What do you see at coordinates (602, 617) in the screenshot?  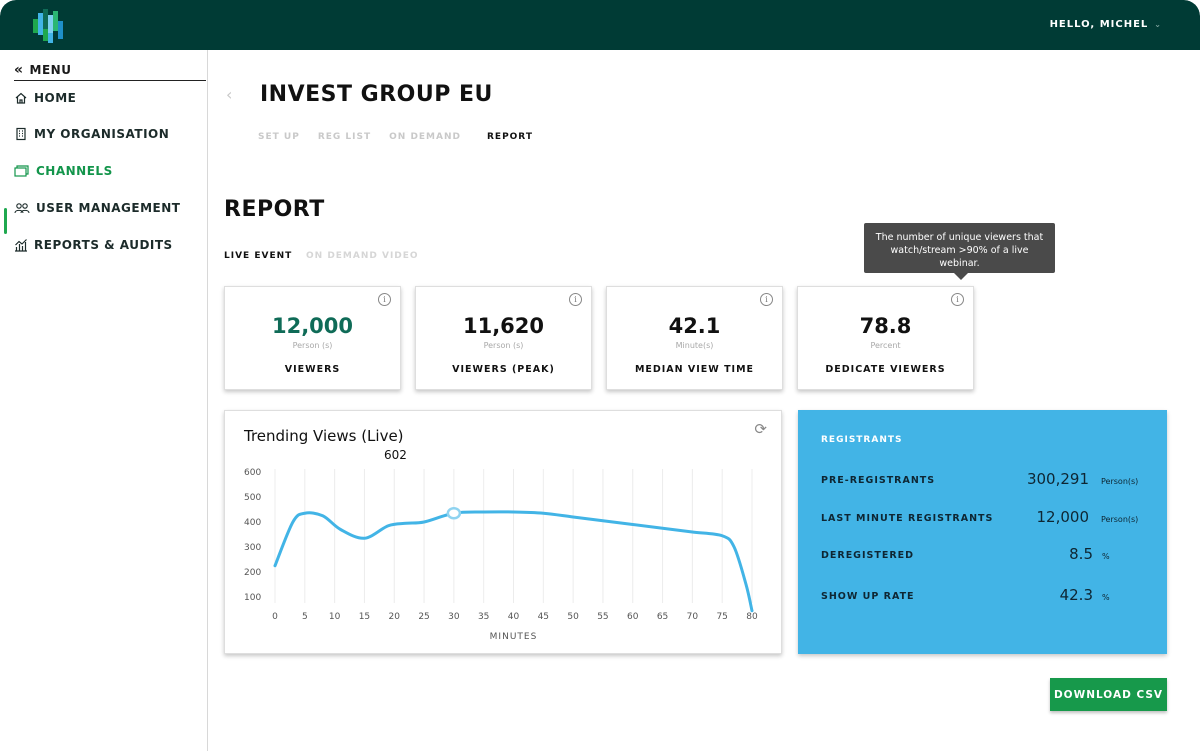 I see `x-tick-label: 55` at bounding box center [602, 617].